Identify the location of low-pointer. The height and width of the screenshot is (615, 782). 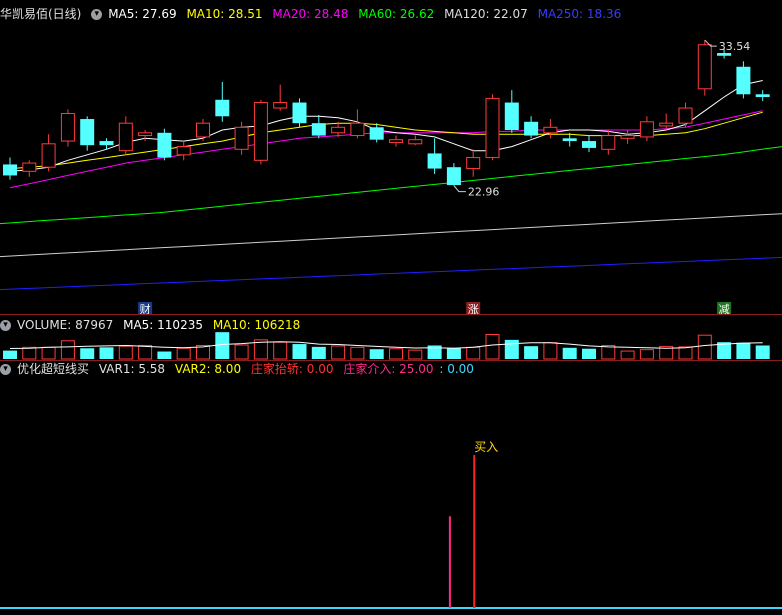
(459, 189).